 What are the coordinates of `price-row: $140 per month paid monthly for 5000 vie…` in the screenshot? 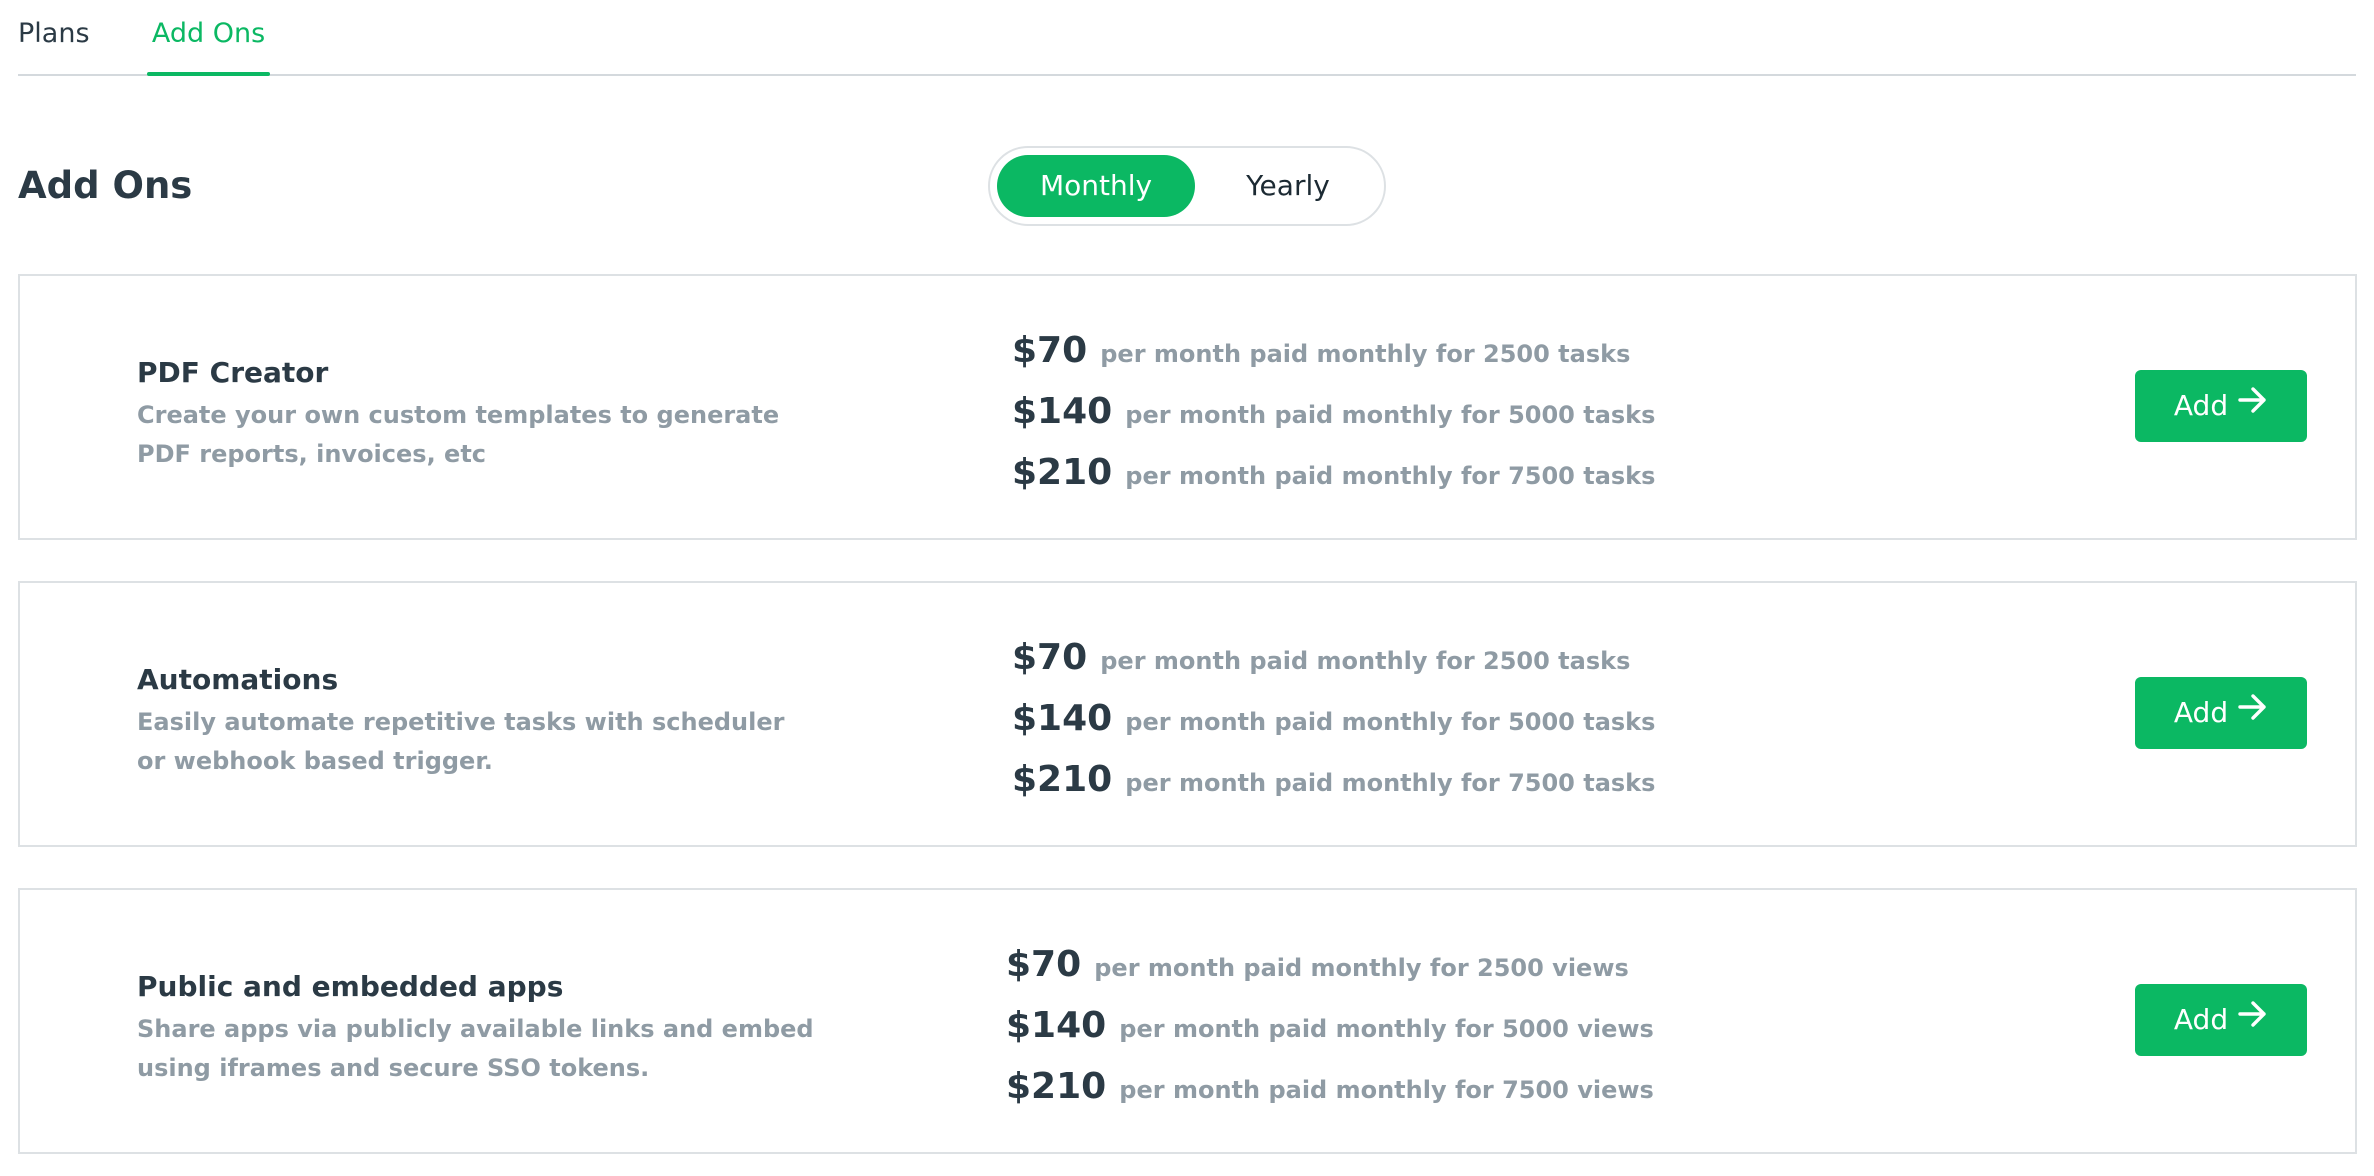 It's located at (1356, 1025).